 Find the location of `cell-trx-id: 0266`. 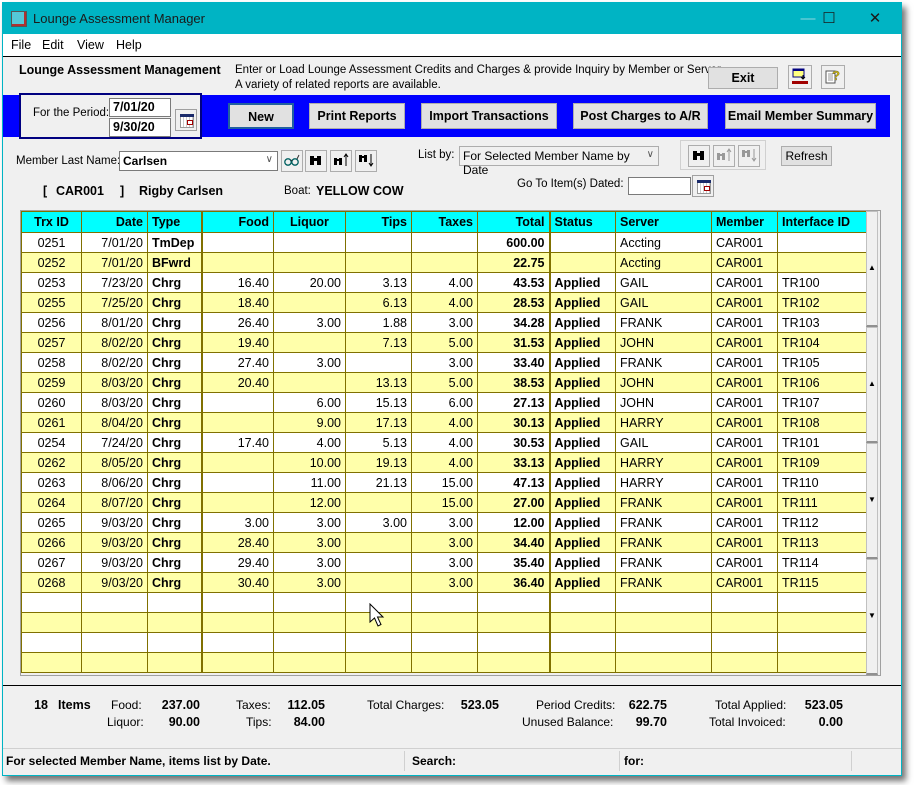

cell-trx-id: 0266 is located at coordinates (51, 542).